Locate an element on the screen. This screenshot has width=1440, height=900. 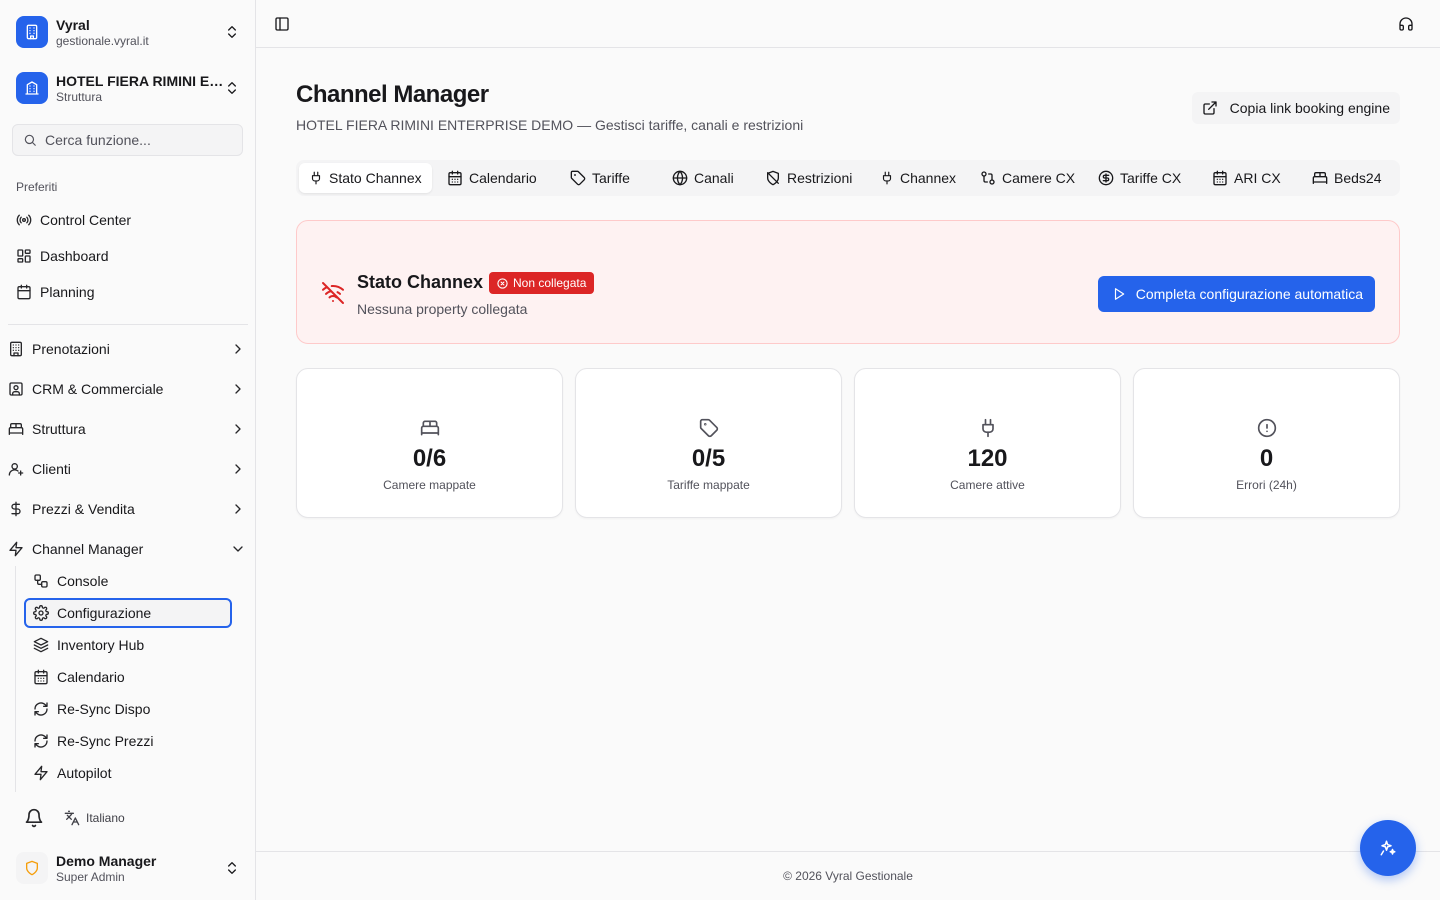
nav-item-struttura: Struttura is located at coordinates (128, 429).